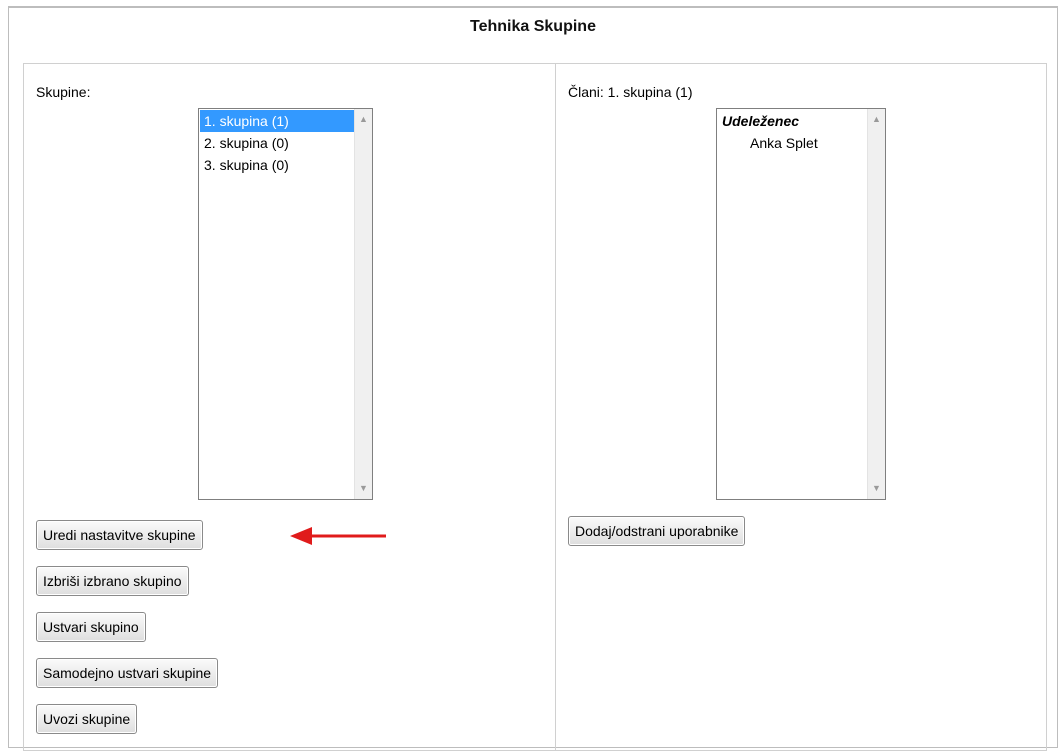 The height and width of the screenshot is (755, 1063). What do you see at coordinates (277, 143) in the screenshot?
I see `group-option-2: 2. skupina (0)` at bounding box center [277, 143].